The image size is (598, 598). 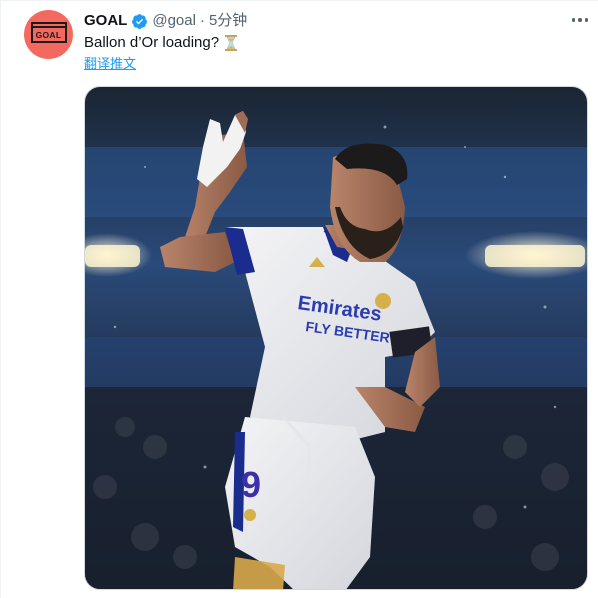 What do you see at coordinates (140, 21) in the screenshot?
I see `verified-badge-icon` at bounding box center [140, 21].